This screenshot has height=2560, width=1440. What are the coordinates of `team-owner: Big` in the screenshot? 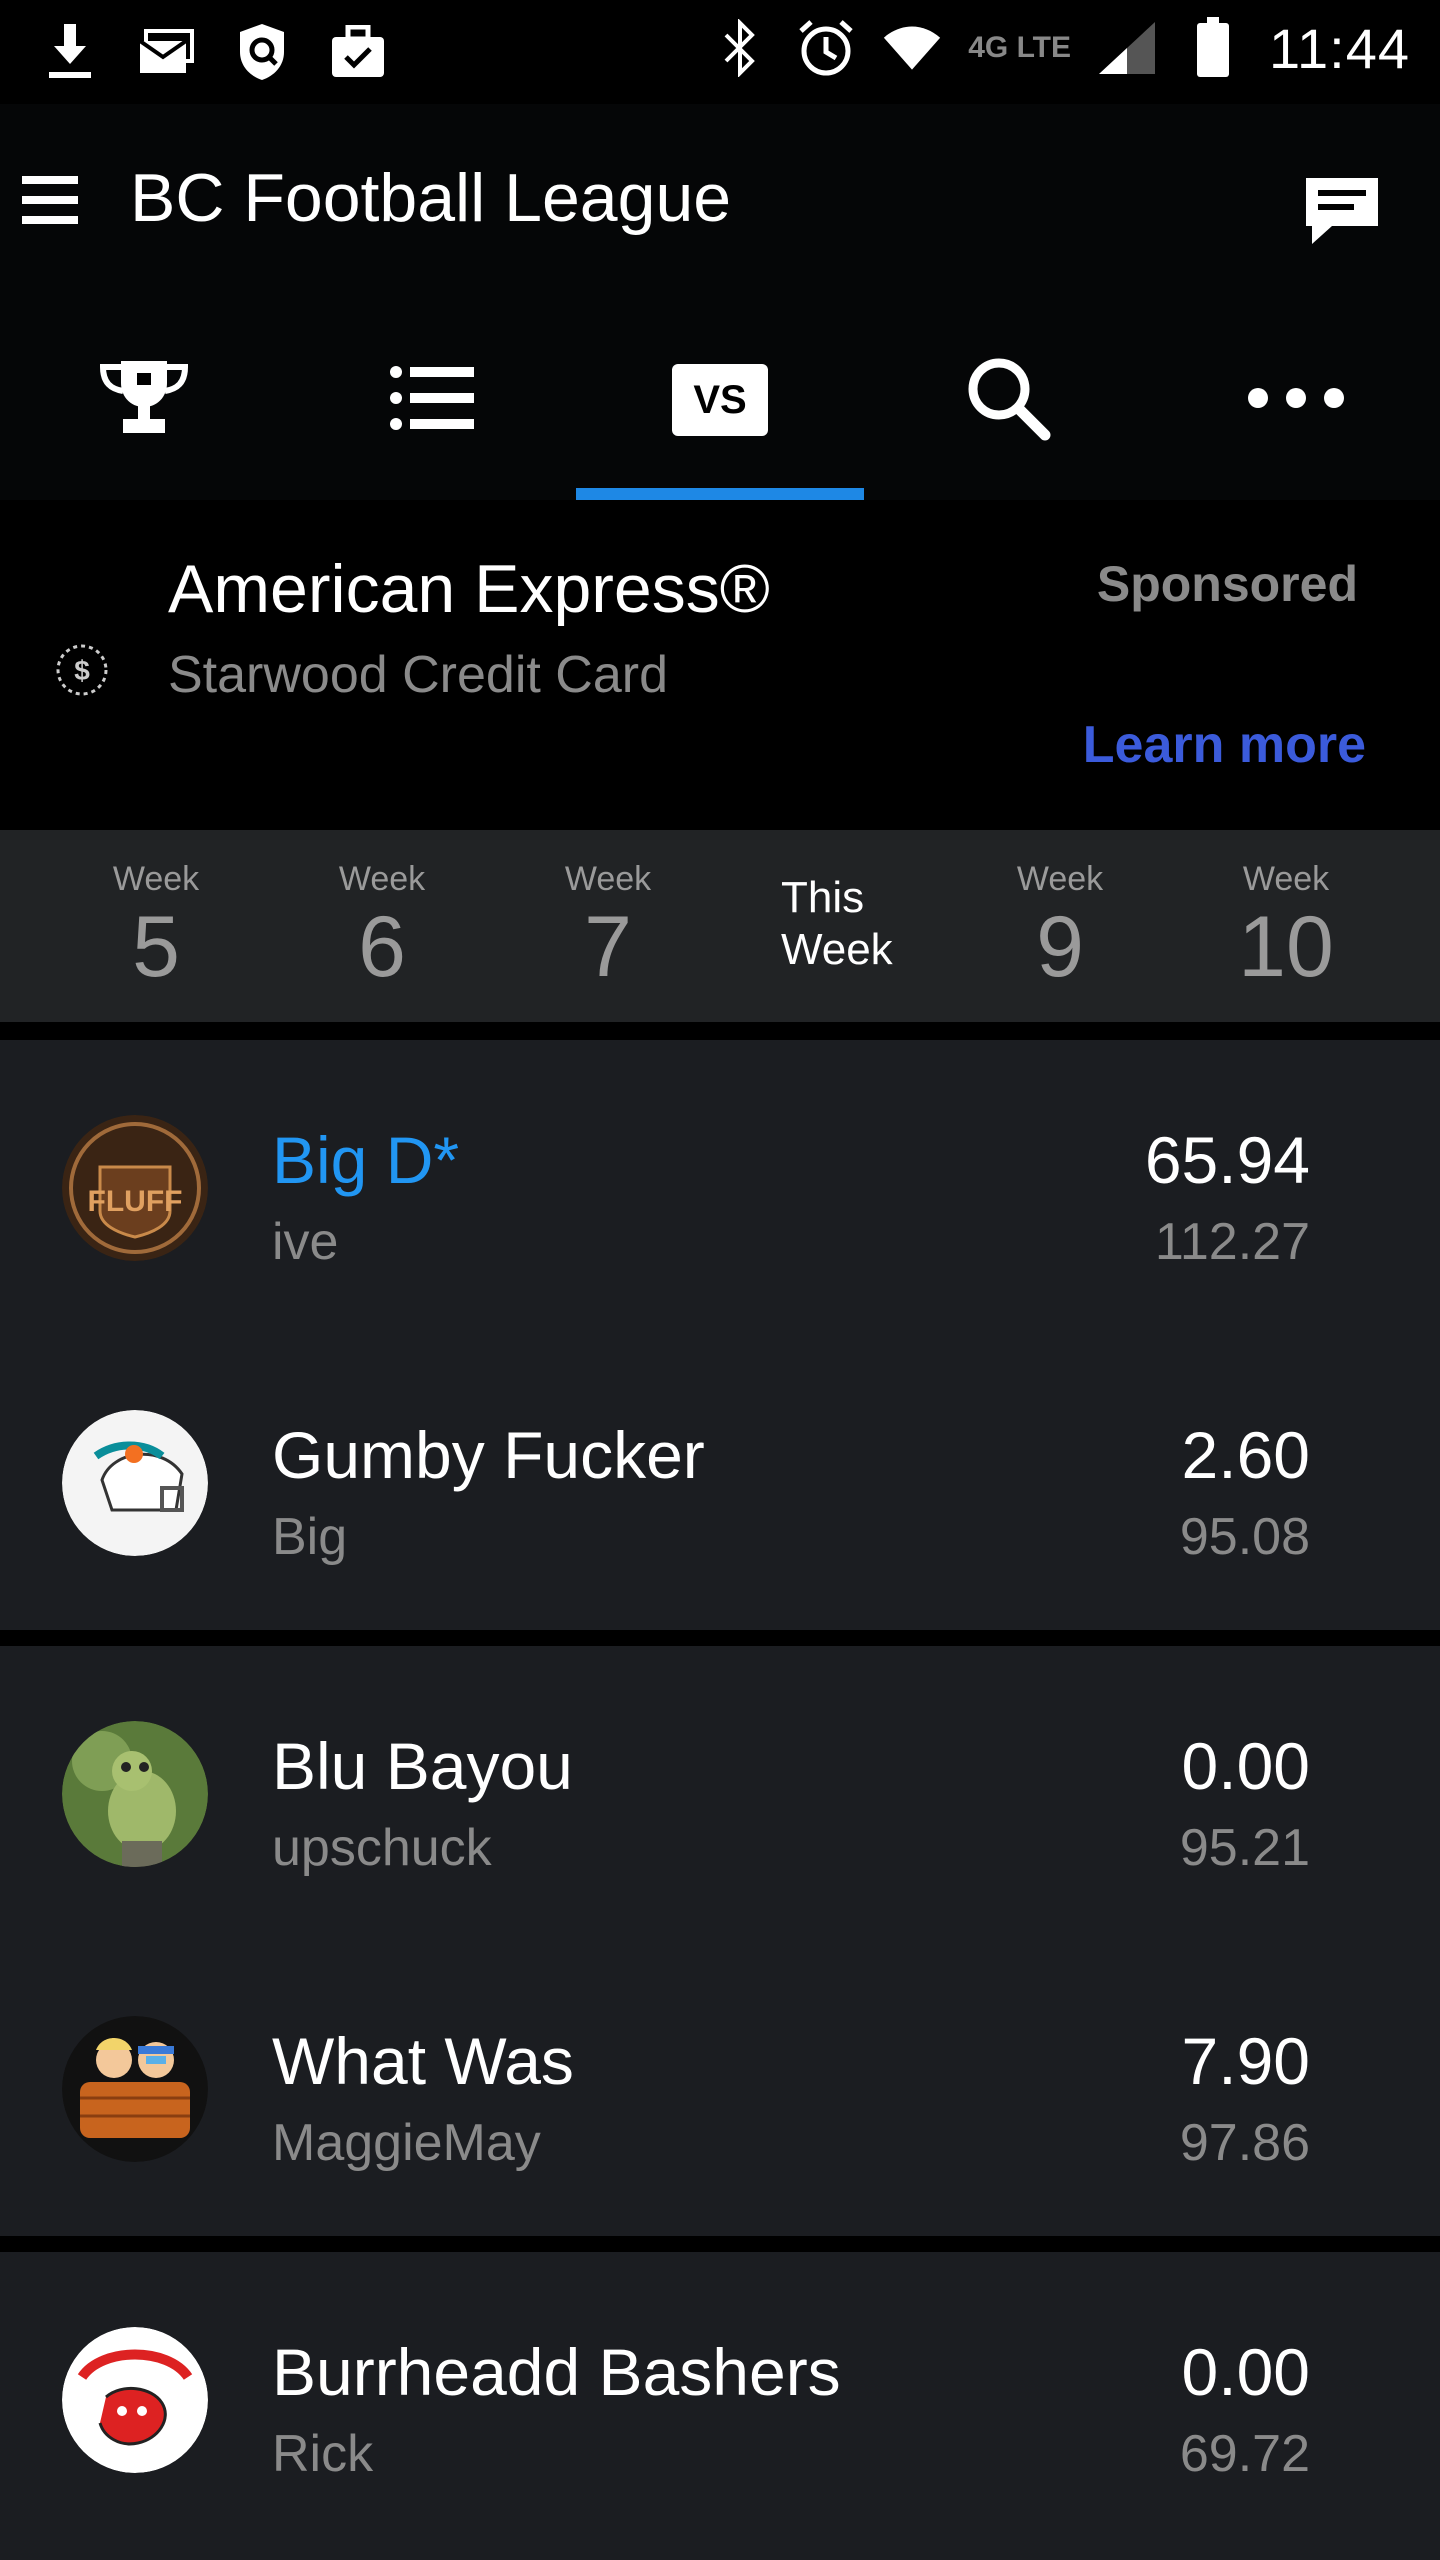 It's located at (310, 1537).